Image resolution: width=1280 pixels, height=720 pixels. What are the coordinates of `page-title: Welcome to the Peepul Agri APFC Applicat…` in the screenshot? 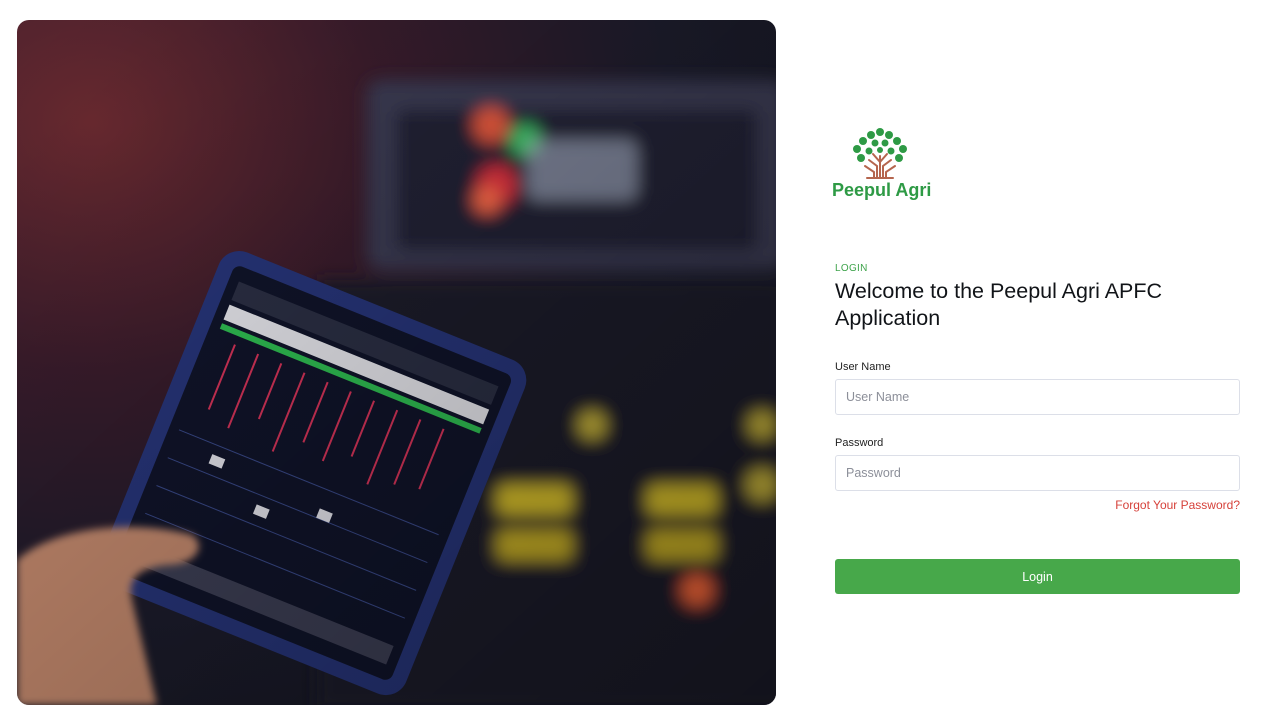 It's located at (999, 304).